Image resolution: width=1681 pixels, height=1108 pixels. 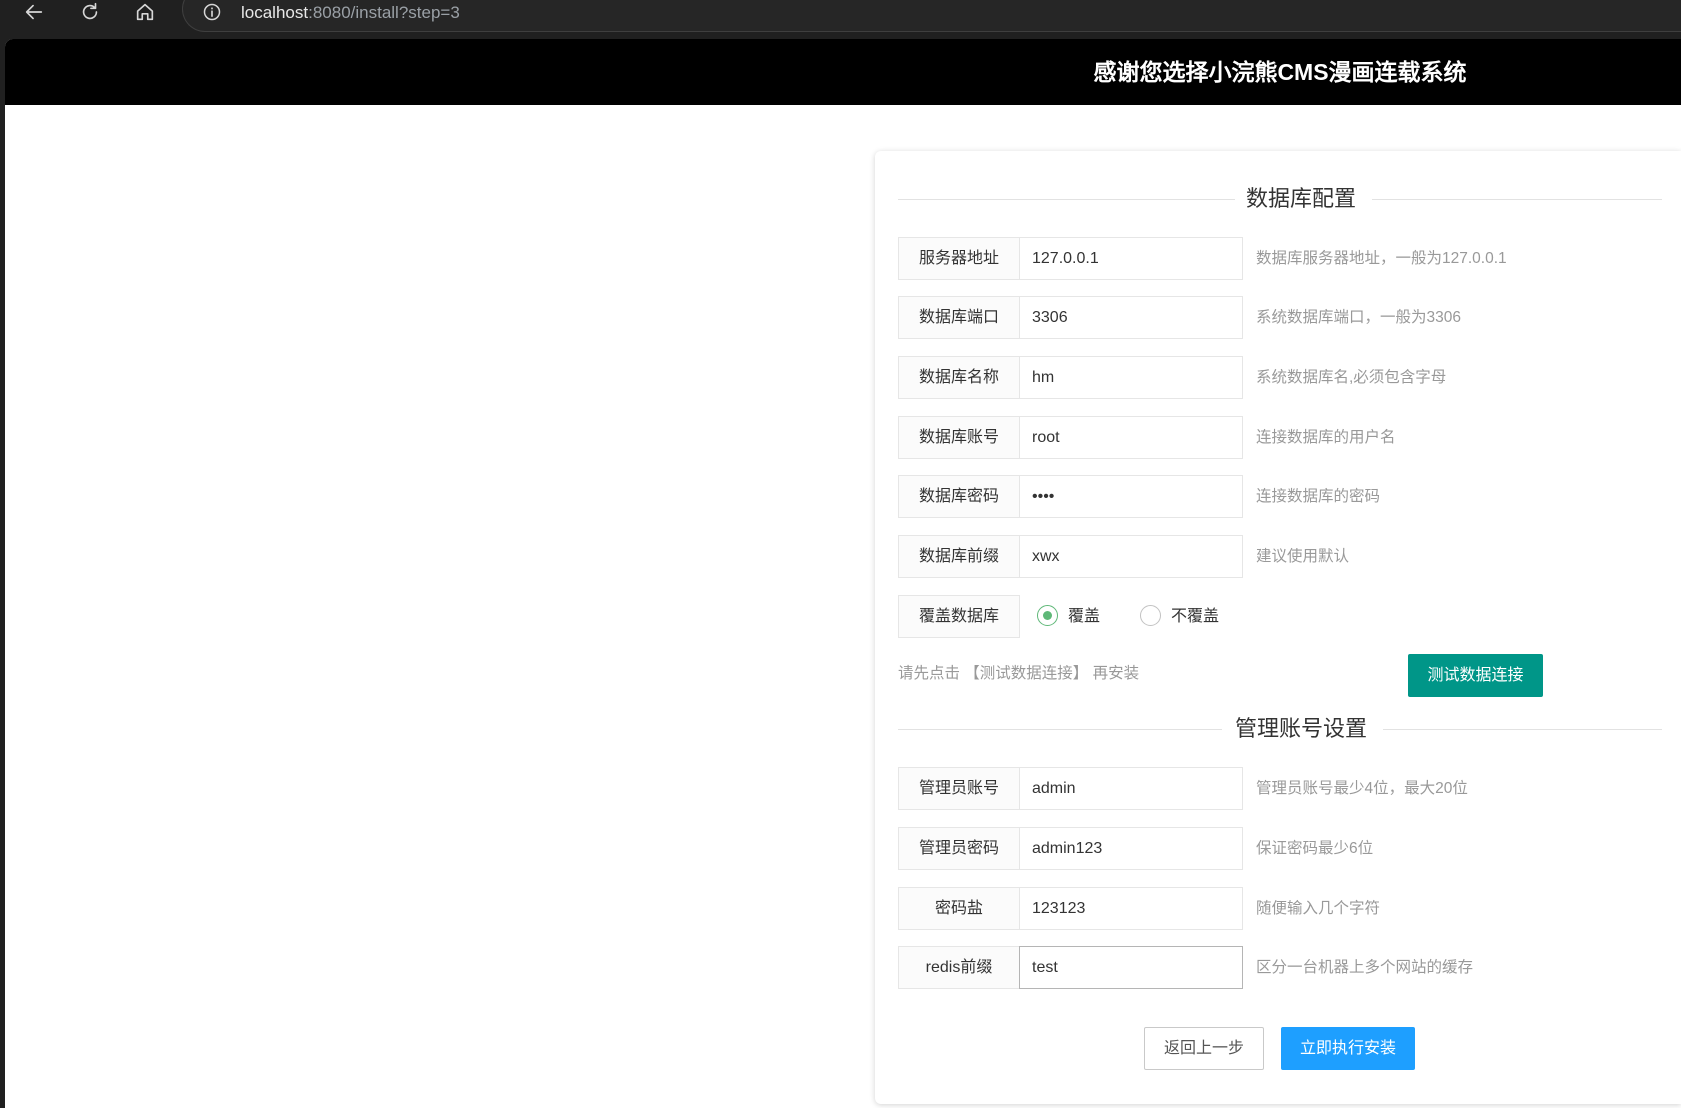 I want to click on admin-password-input, so click(x=1131, y=848).